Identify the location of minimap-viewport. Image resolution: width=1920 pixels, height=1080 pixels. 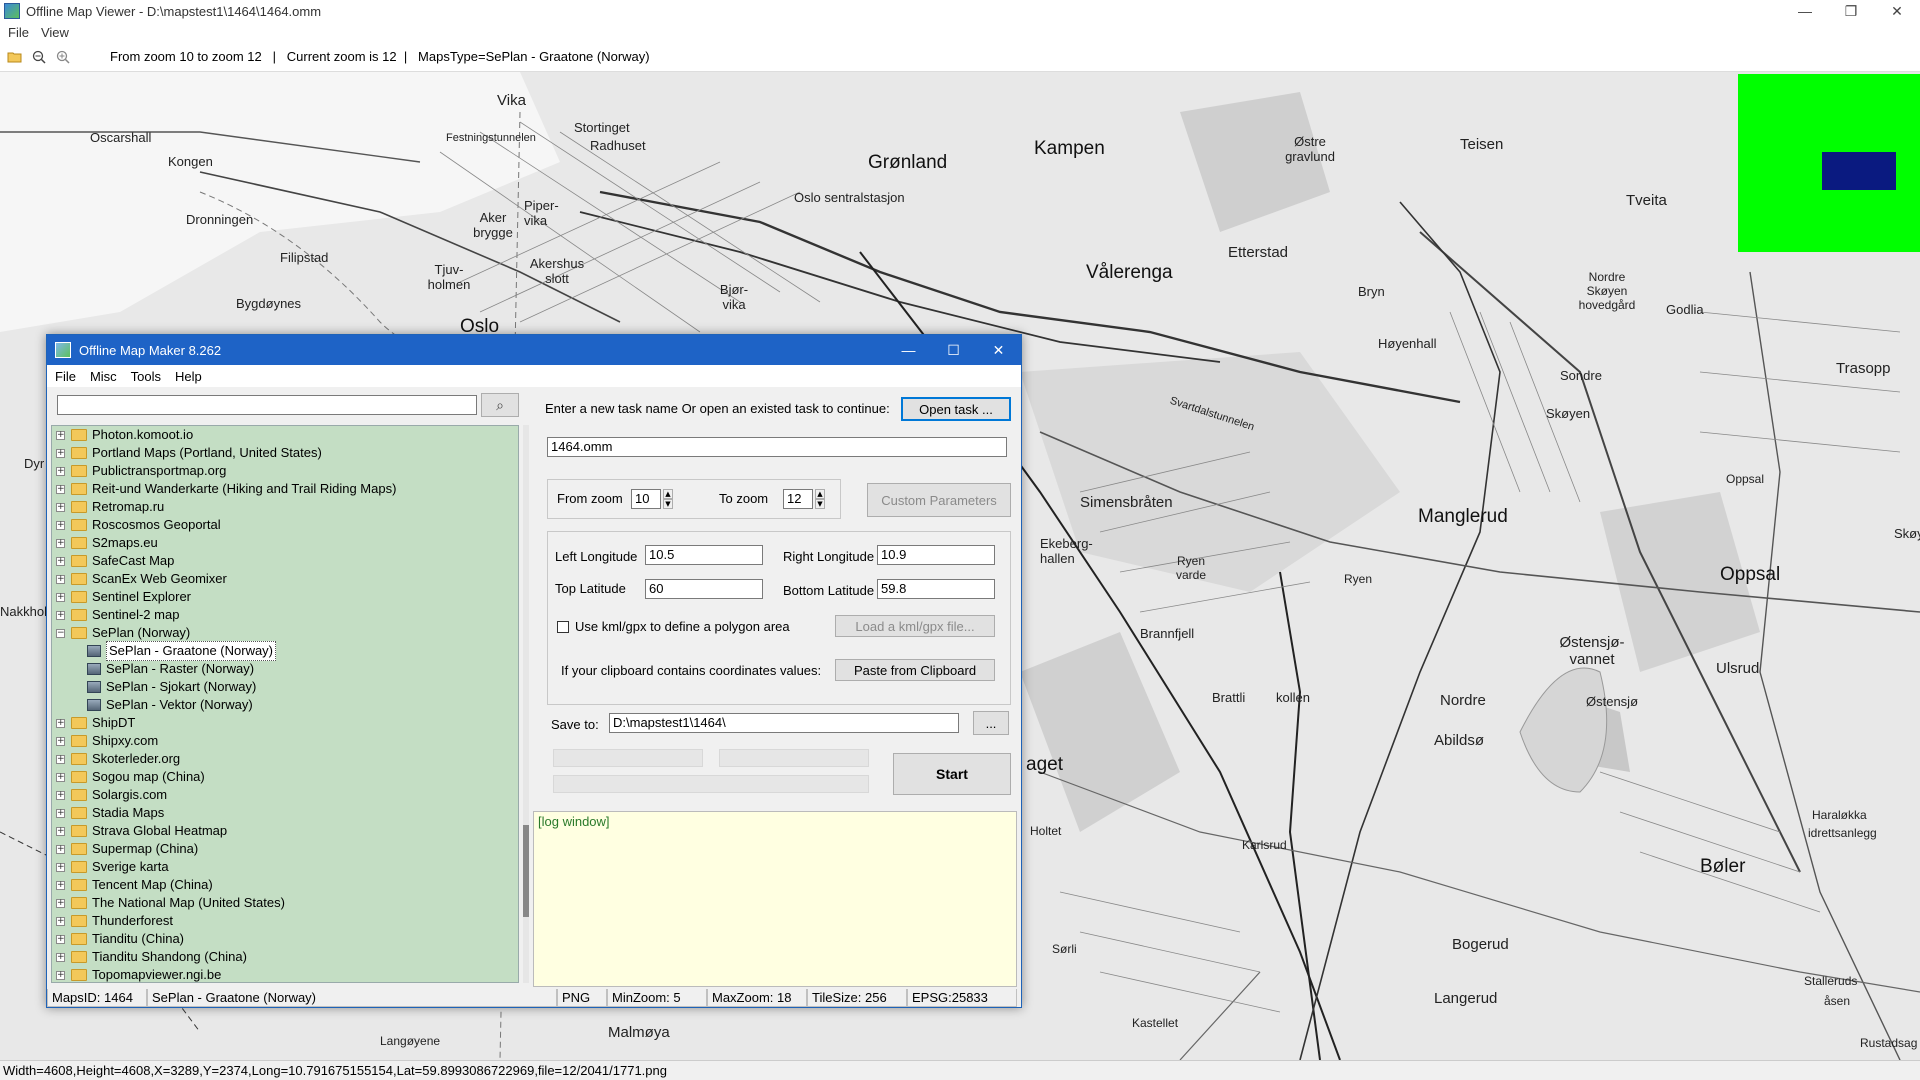
(1859, 171).